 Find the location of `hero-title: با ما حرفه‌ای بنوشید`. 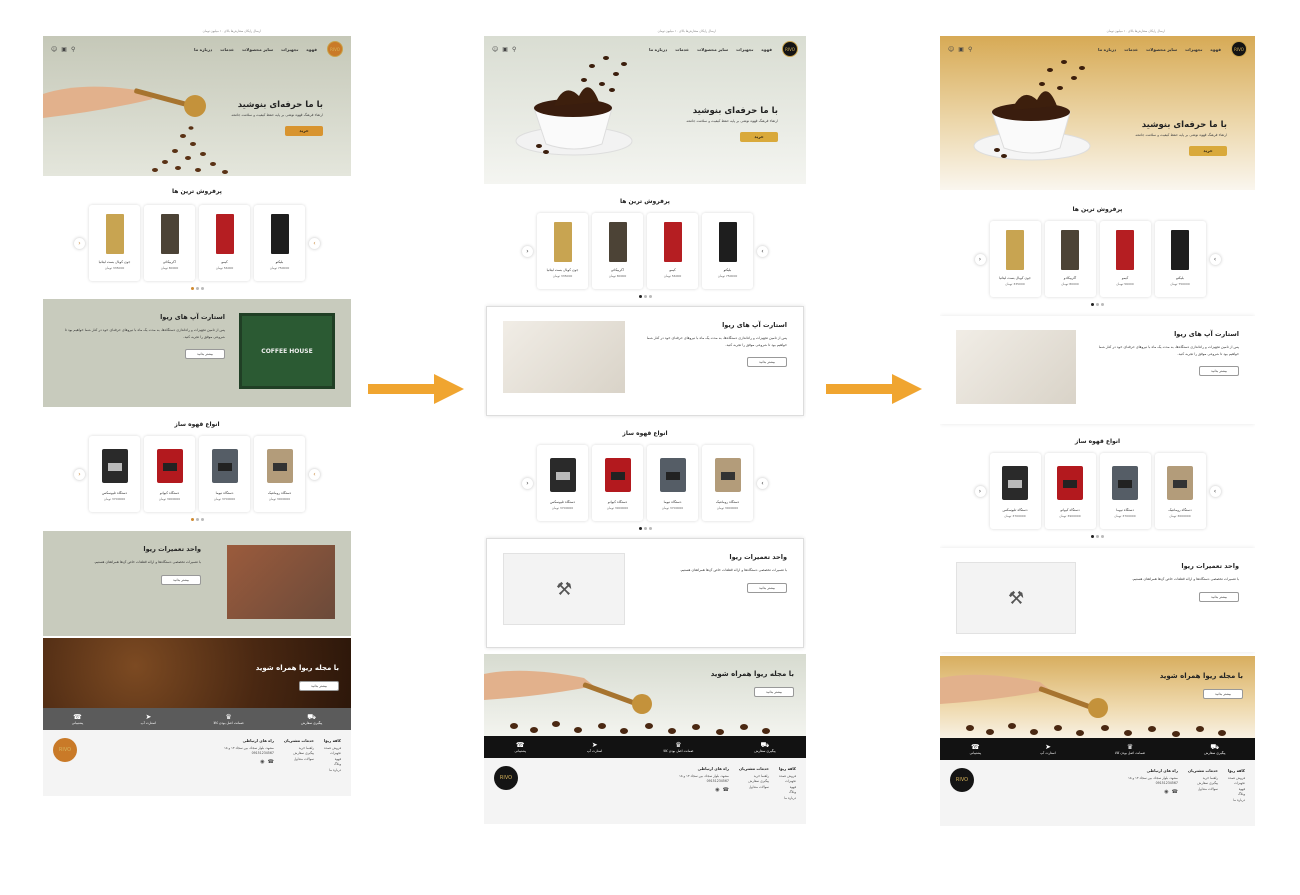

hero-title: با ما حرفه‌ای بنوشید is located at coordinates (280, 105).